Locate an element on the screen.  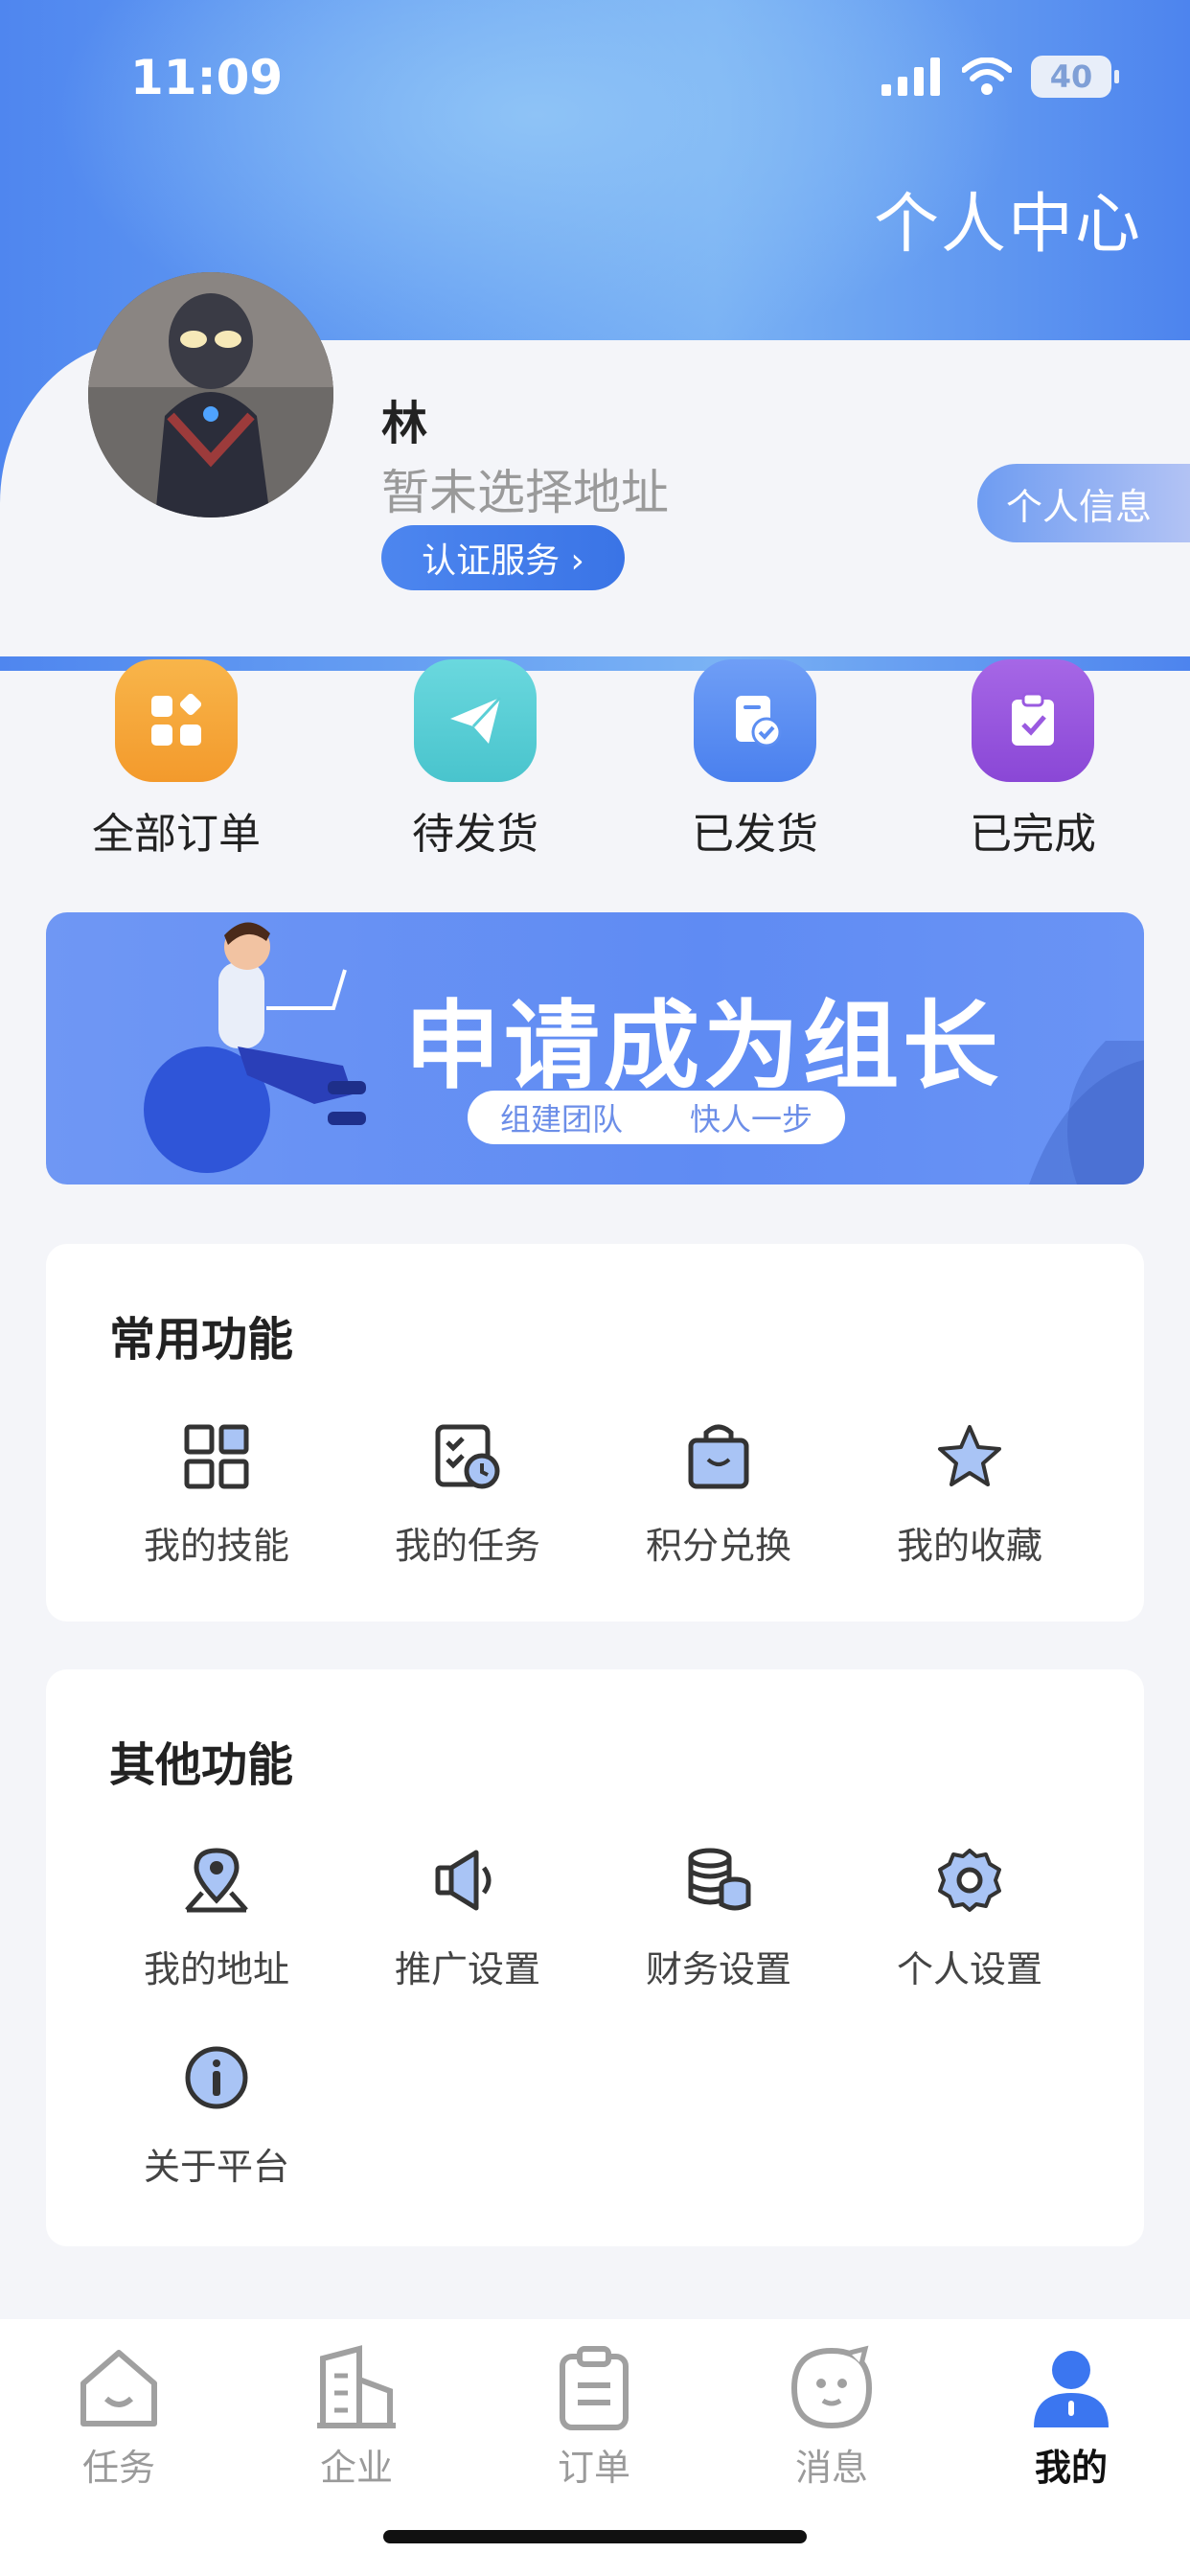
order-shipped: 已发货 is located at coordinates (755, 760).